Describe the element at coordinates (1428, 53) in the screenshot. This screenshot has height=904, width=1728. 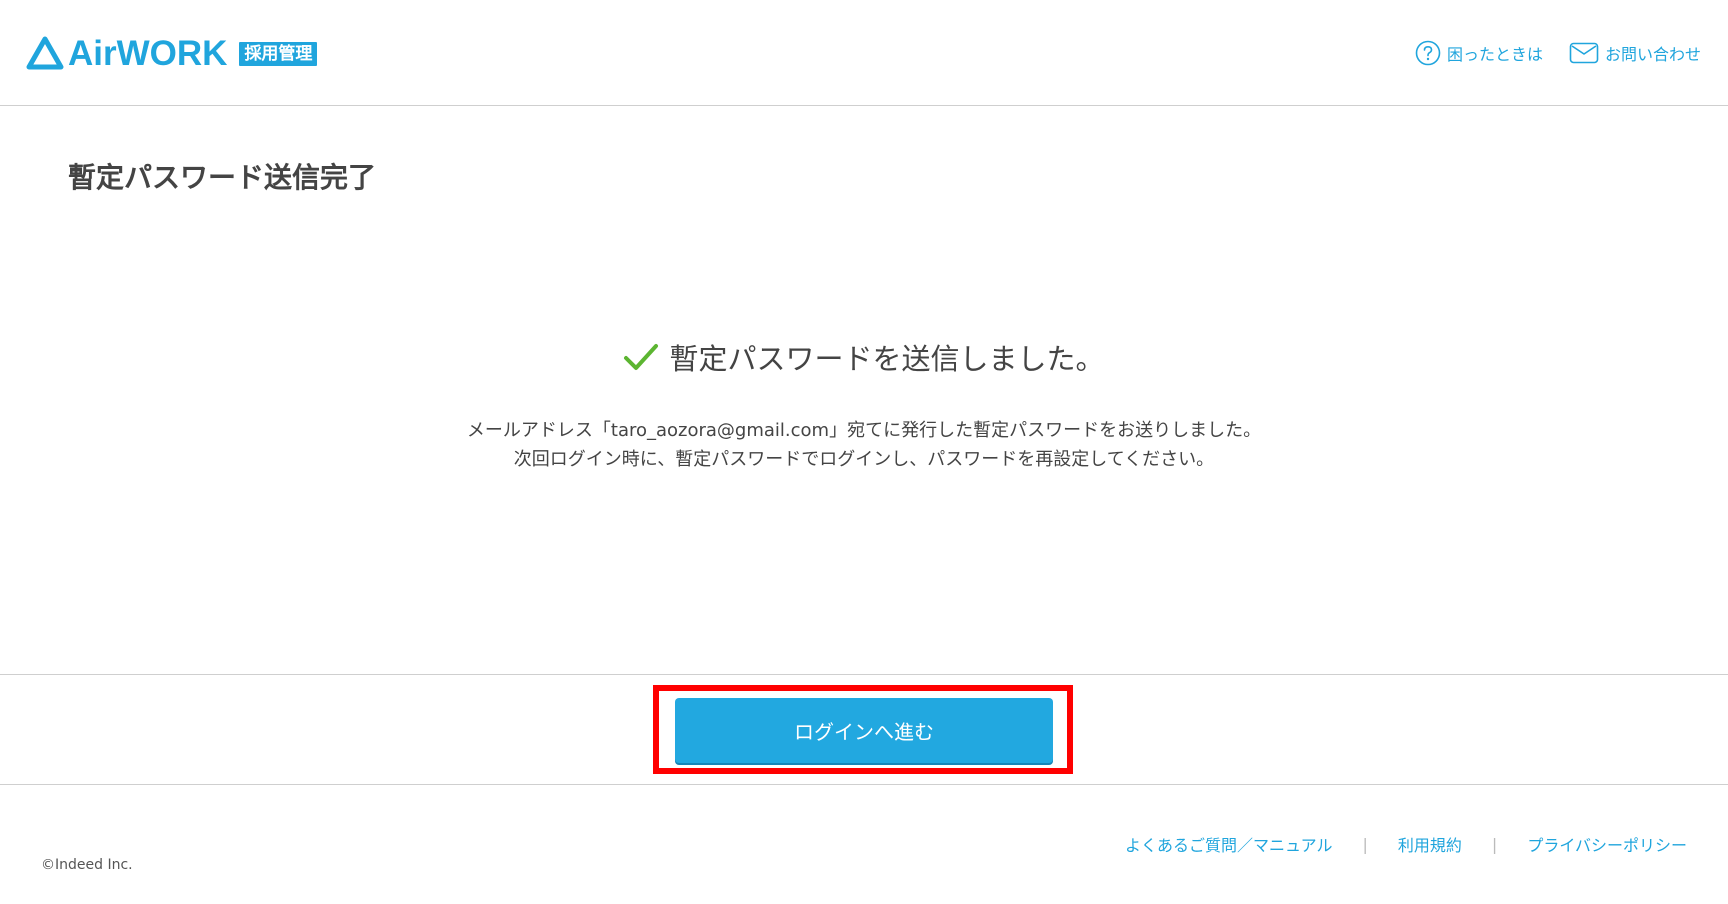
I see `question-icon` at that location.